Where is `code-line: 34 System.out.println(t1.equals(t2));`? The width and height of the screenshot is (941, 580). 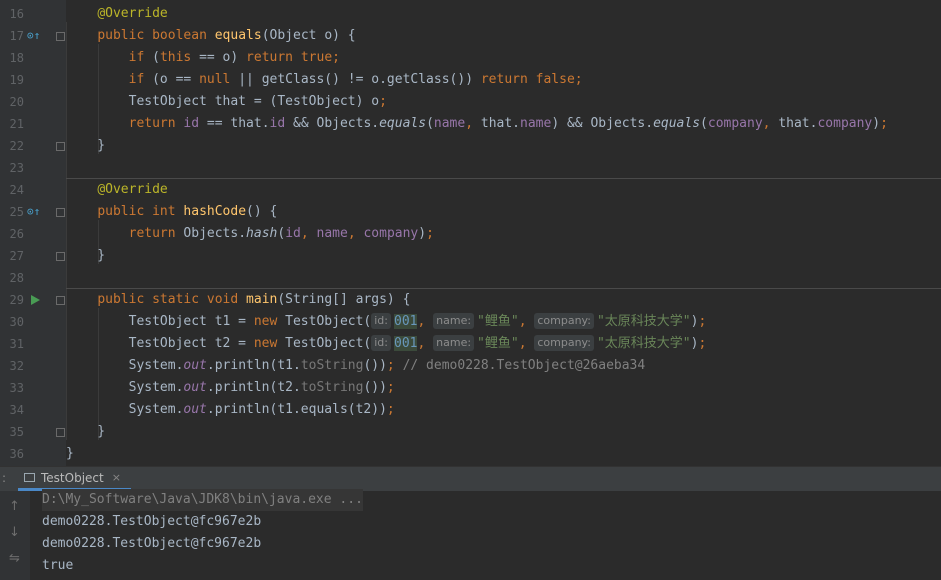 code-line: 34 System.out.println(t1.equals(t2)); is located at coordinates (470, 410).